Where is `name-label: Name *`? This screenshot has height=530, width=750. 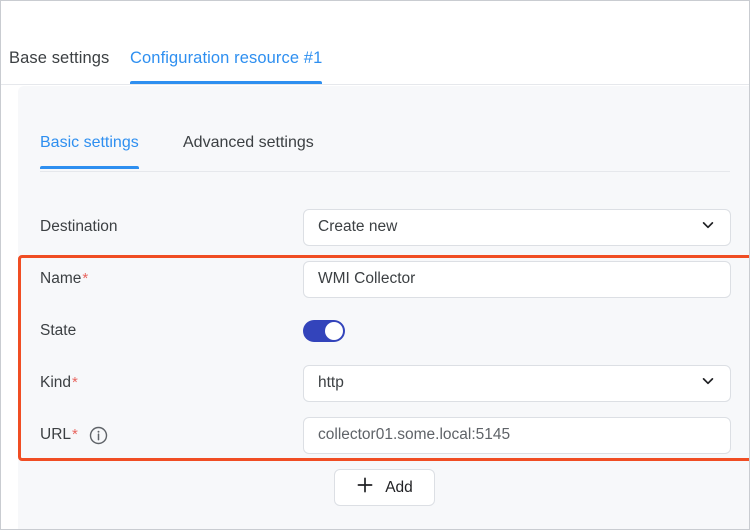 name-label: Name * is located at coordinates (64, 279).